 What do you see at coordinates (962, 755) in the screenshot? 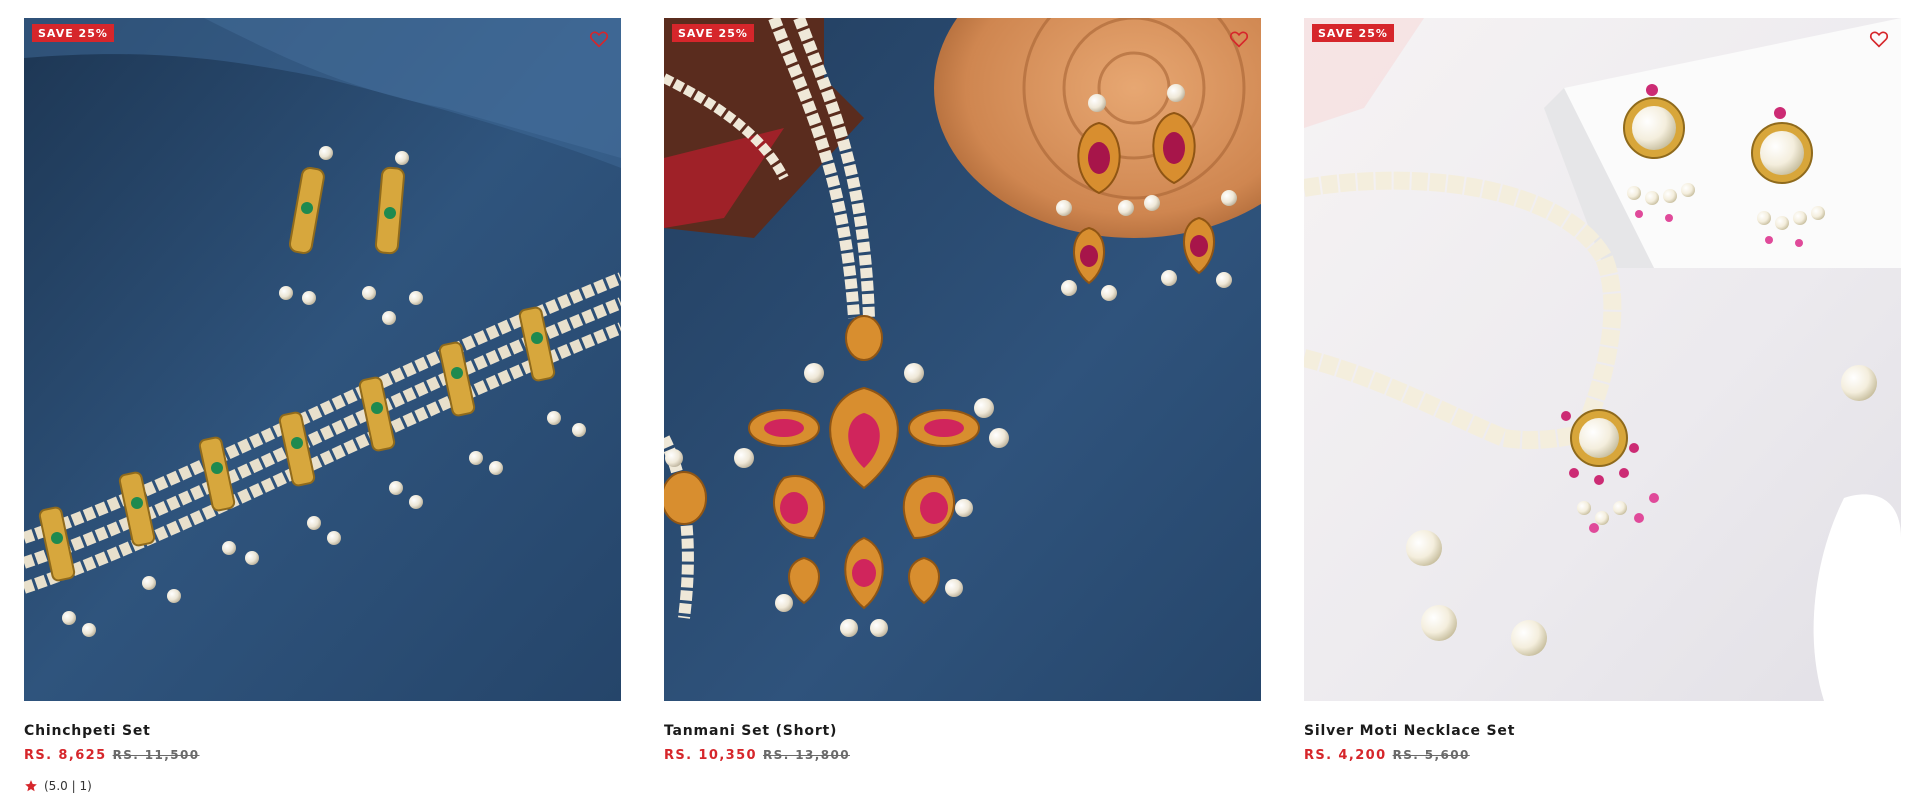
I see `price-row: RS. 10,350 RS. 13,800` at bounding box center [962, 755].